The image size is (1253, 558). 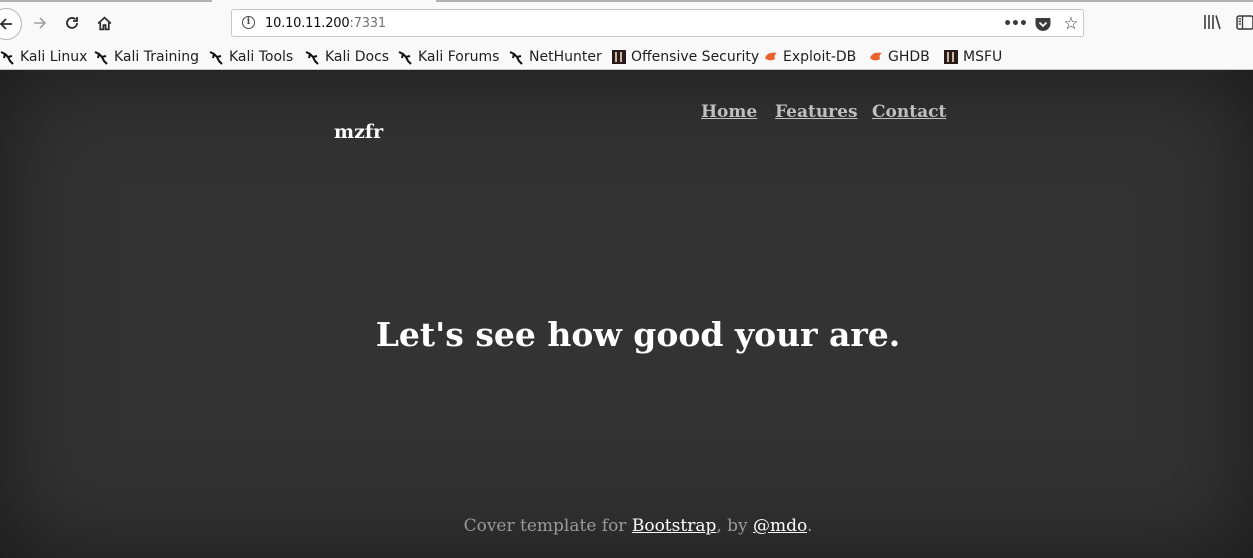 I want to click on bookmark-label: Kali Docs, so click(x=357, y=56).